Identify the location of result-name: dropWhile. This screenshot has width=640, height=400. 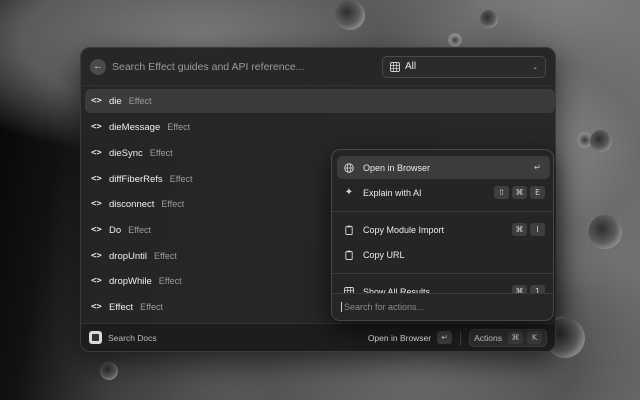
(130, 281).